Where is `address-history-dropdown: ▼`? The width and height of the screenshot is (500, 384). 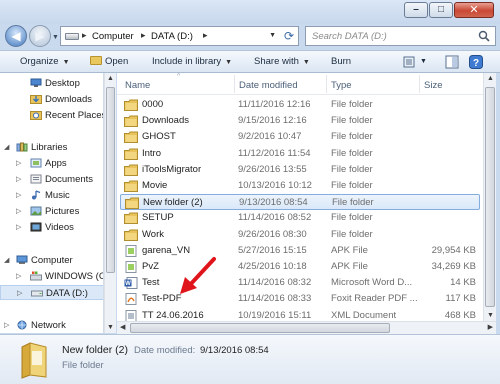 address-history-dropdown: ▼ is located at coordinates (272, 35).